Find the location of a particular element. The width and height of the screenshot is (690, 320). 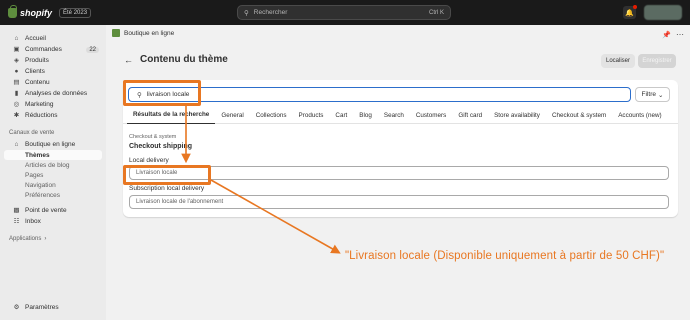

sidebar-item-label: Inbox is located at coordinates (33, 221).